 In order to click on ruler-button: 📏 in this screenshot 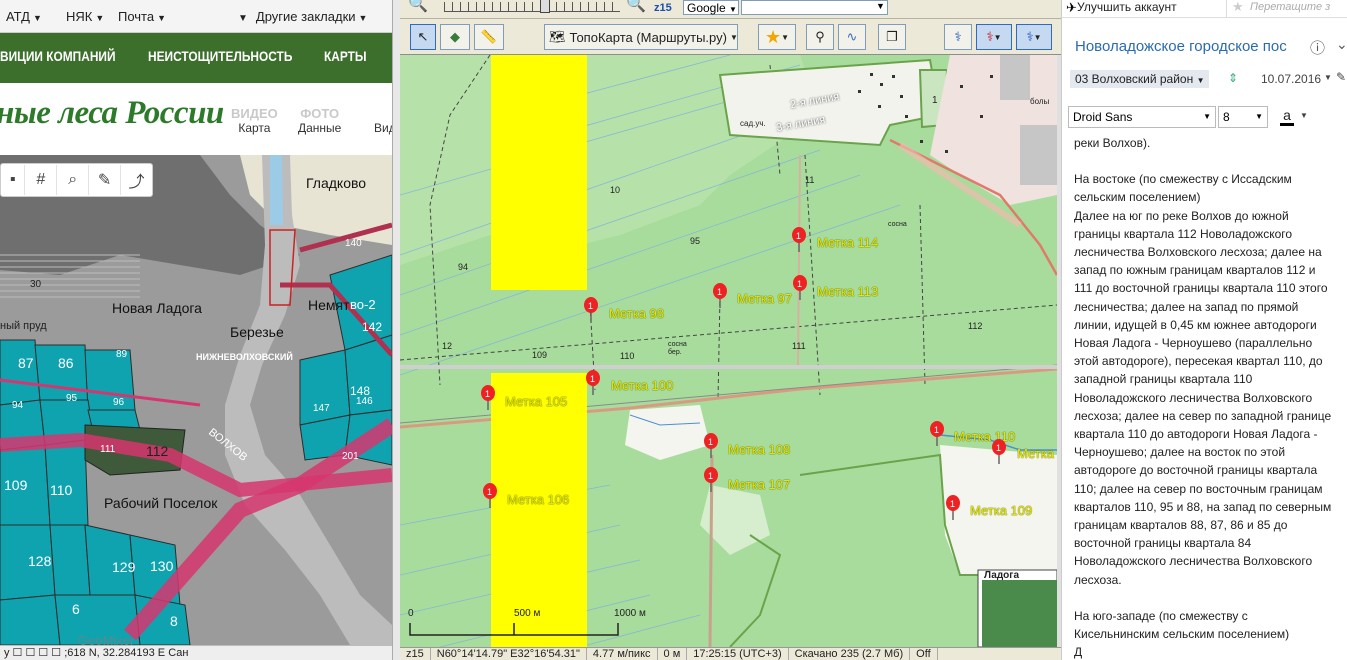, I will do `click(489, 37)`.